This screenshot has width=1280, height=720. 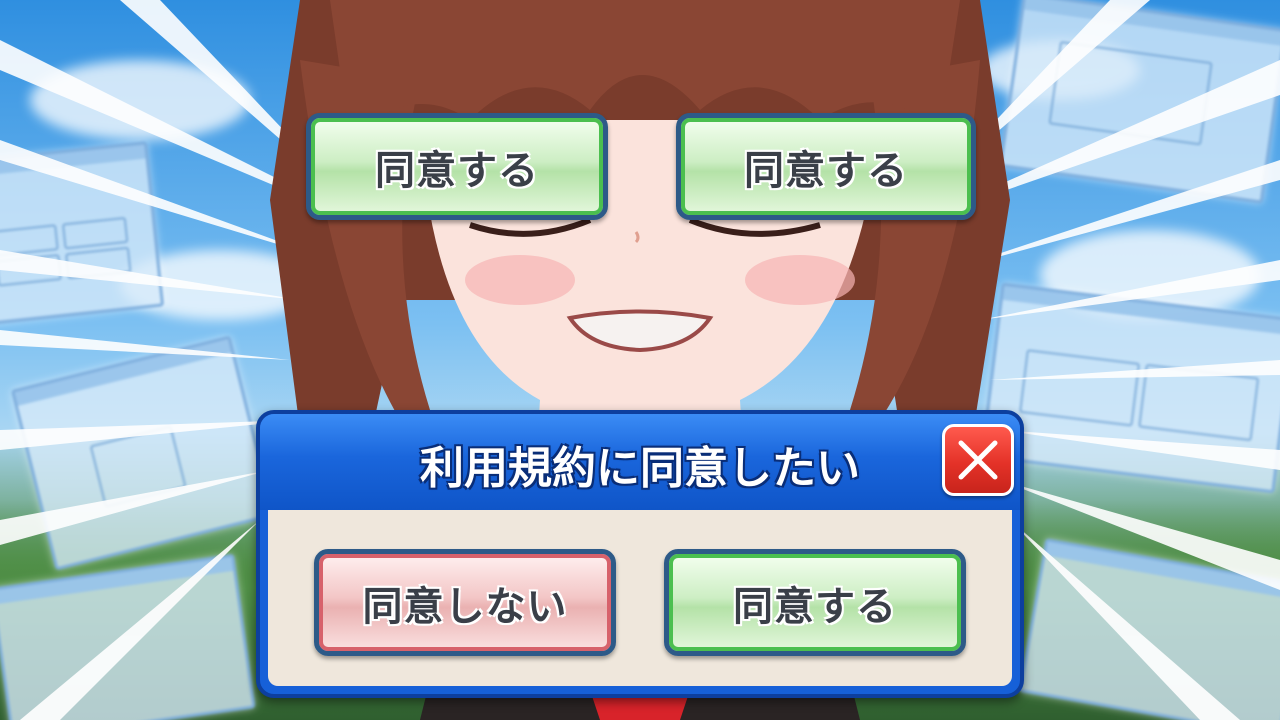 What do you see at coordinates (815, 606) in the screenshot?
I see `accept-label: 同意する` at bounding box center [815, 606].